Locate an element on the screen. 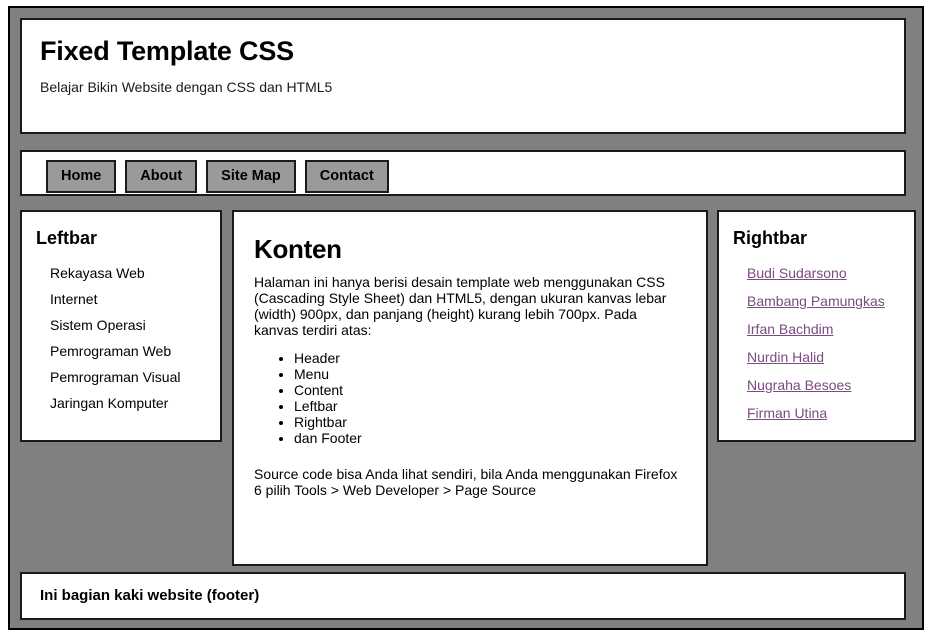 The image size is (936, 641). nav-list: Home About Site Map Contact is located at coordinates (463, 172).